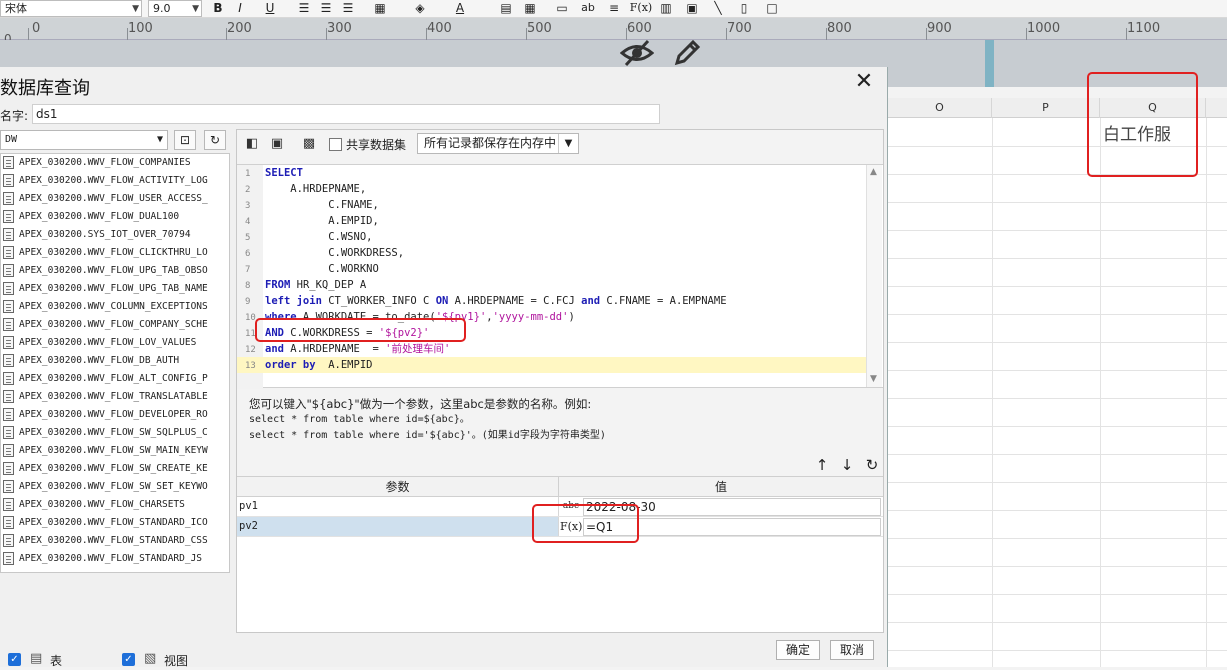 The image size is (1227, 670). I want to click on list-item: APEX_030200.SYS_IOT_OVER_70794, so click(115, 235).